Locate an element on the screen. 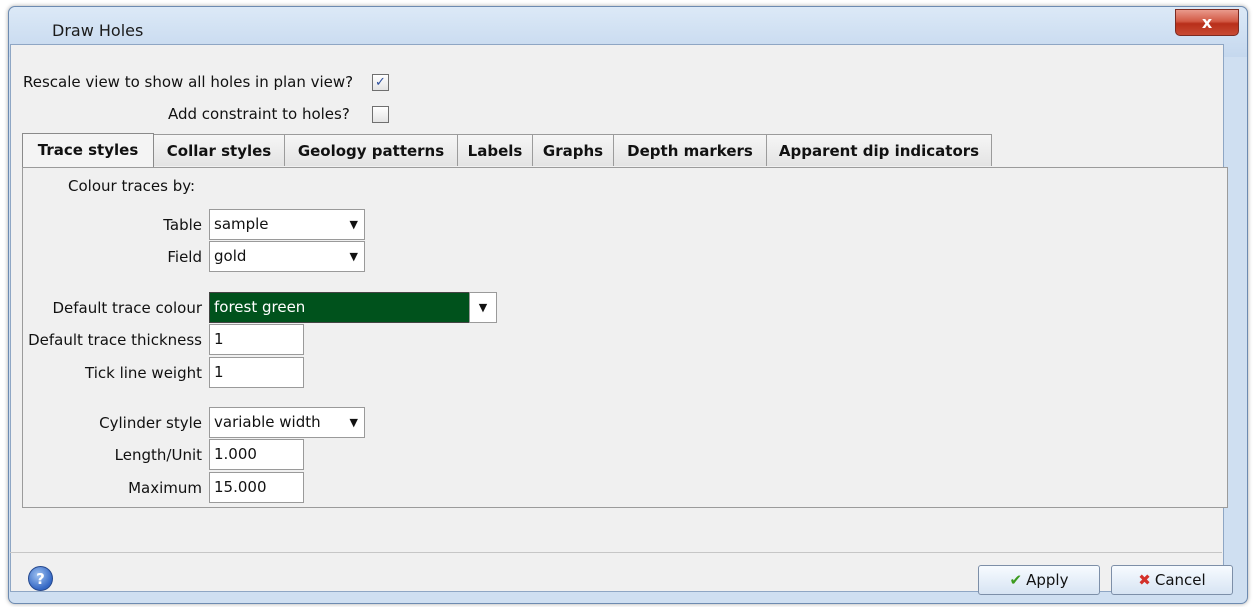  cancel-button: ✖ Cancel is located at coordinates (1172, 580).